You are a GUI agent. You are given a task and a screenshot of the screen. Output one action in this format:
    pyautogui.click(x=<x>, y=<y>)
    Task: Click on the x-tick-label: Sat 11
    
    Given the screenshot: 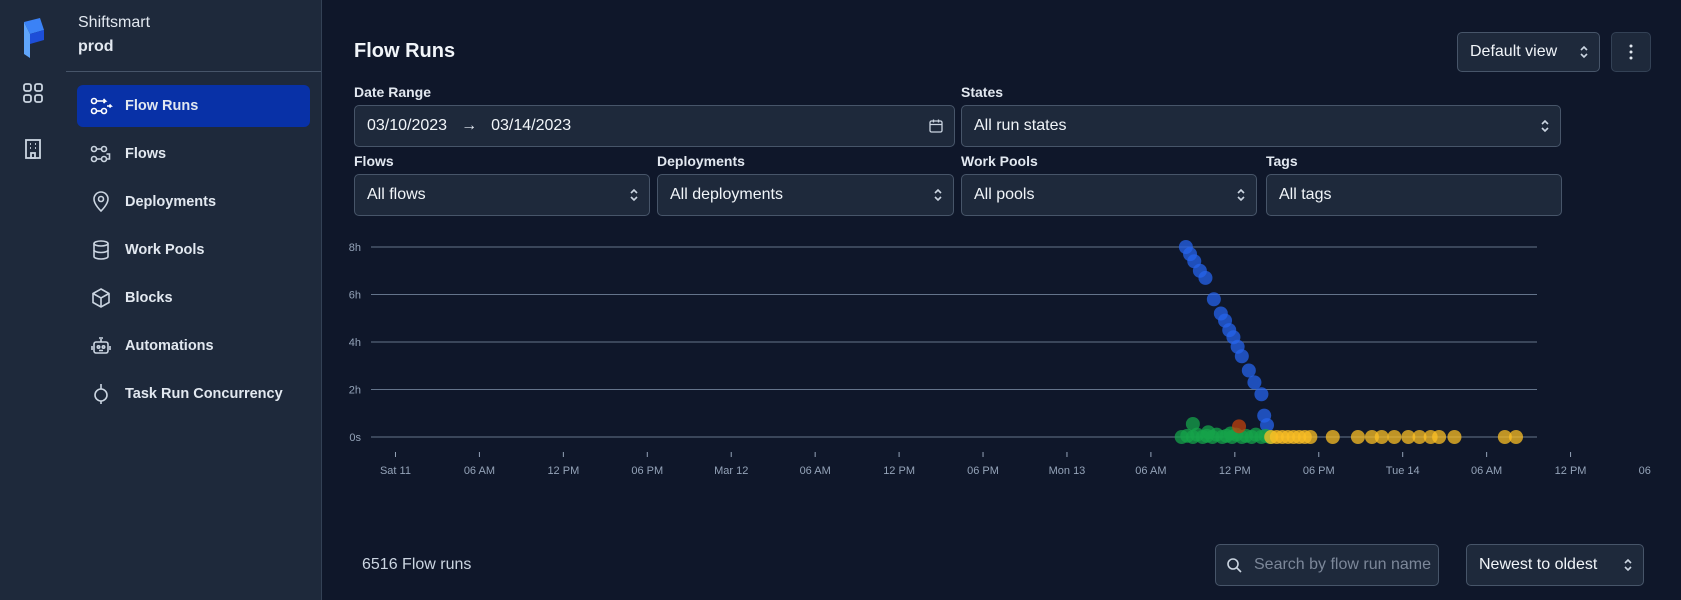 What is the action you would take?
    pyautogui.click(x=395, y=471)
    